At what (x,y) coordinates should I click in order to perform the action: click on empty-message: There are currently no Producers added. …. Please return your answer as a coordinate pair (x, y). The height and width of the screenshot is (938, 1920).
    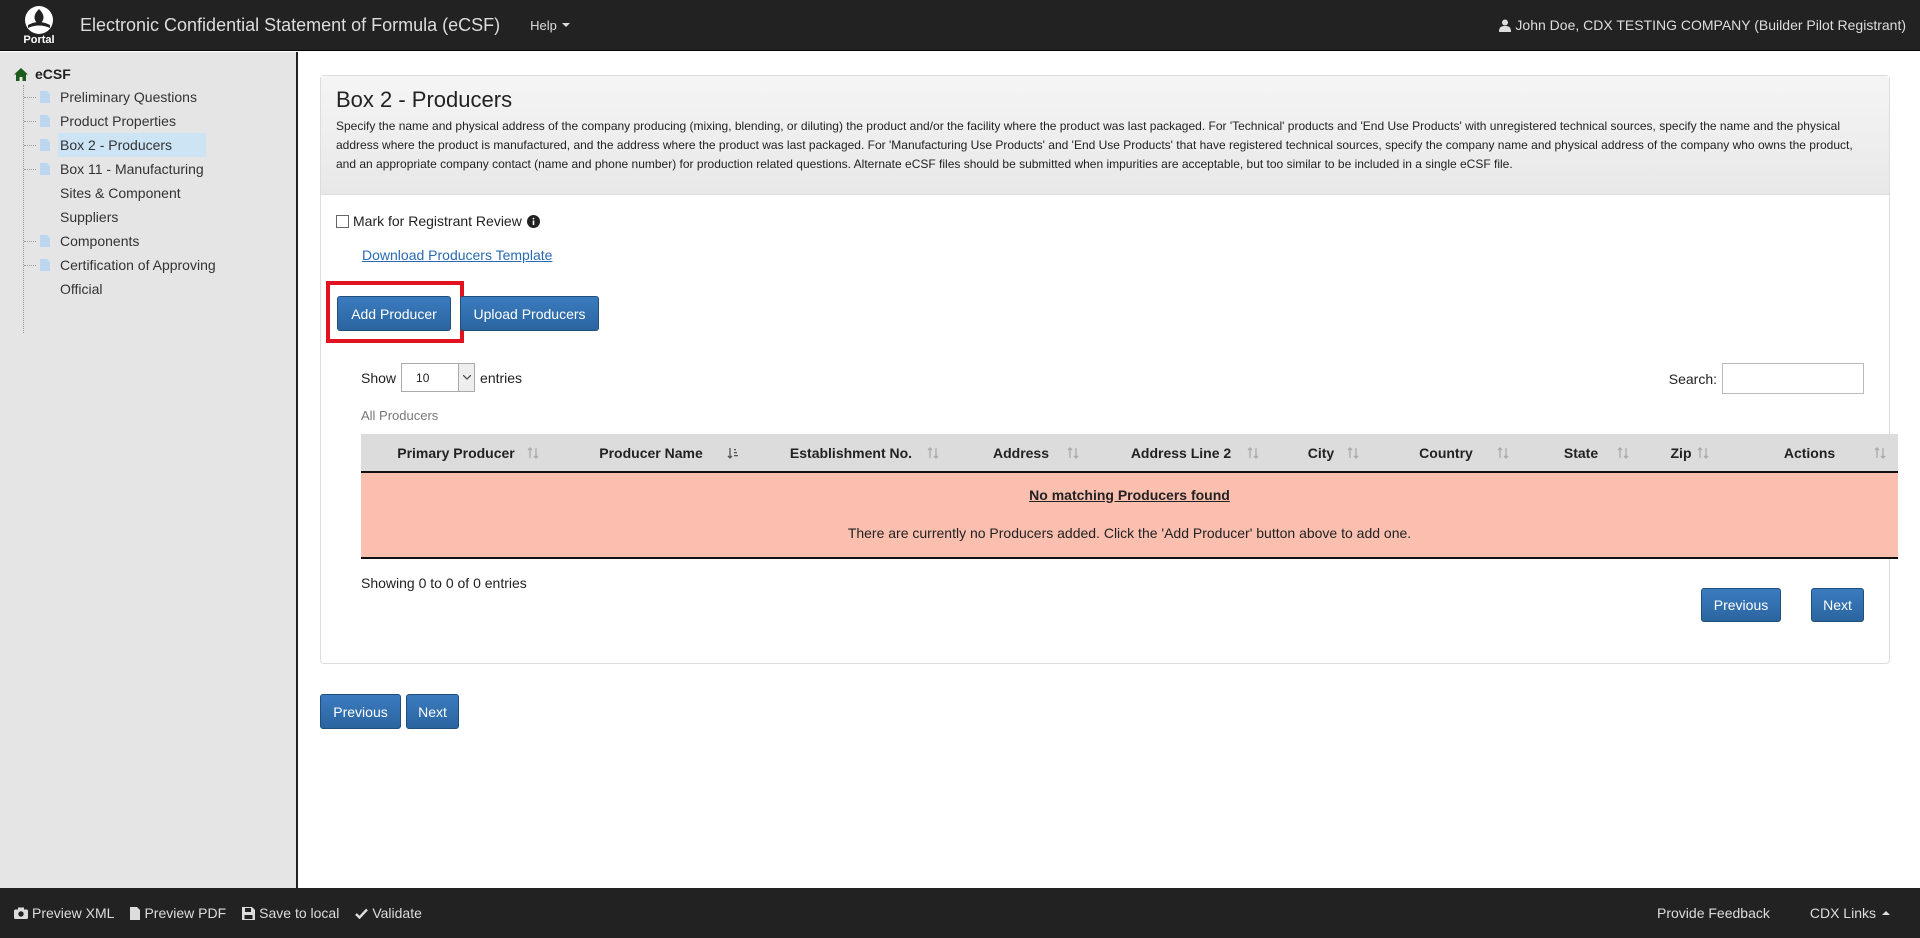
    Looking at the image, I should click on (1129, 533).